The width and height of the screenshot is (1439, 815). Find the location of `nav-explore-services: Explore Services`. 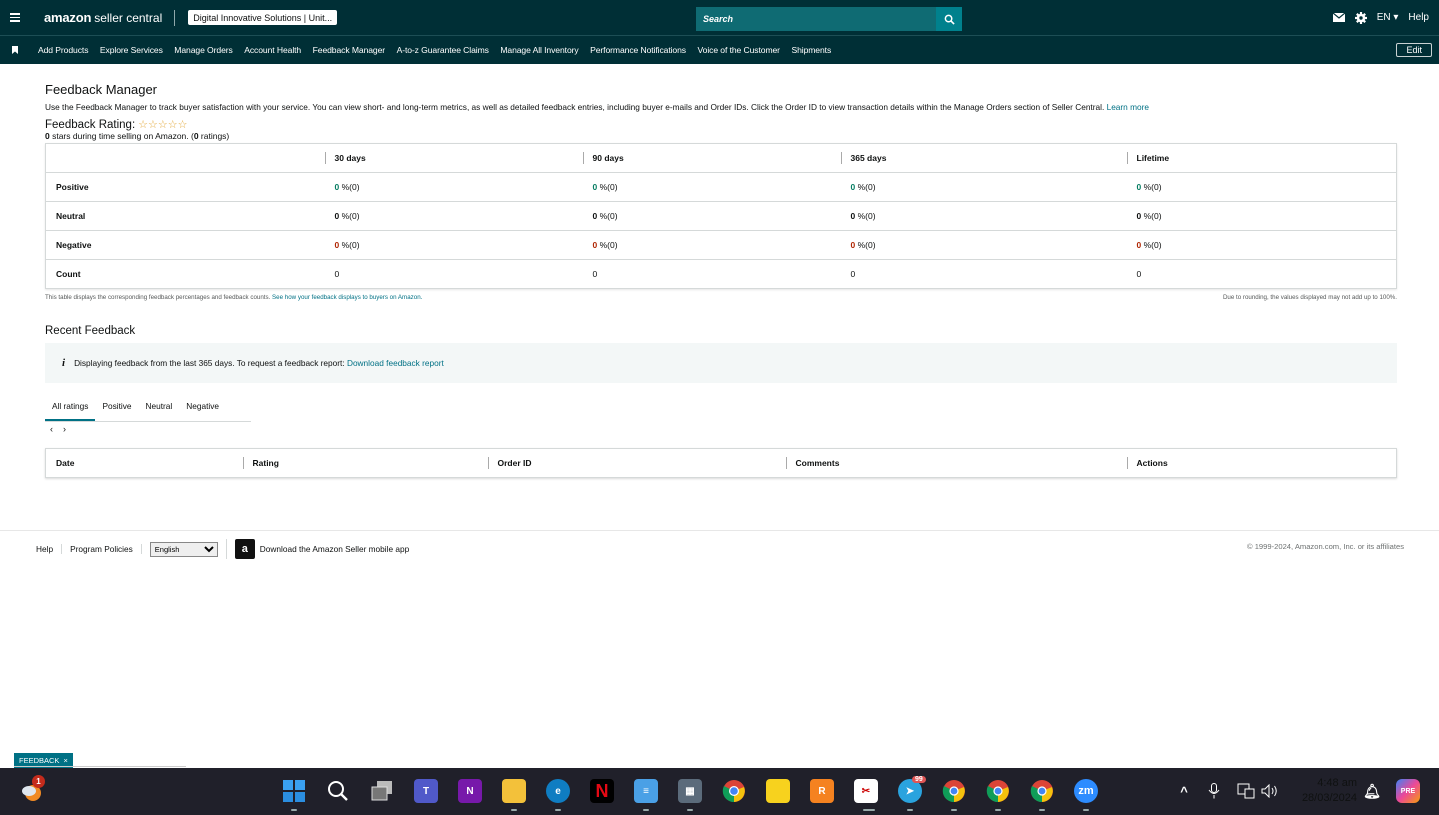

nav-explore-services: Explore Services is located at coordinates (131, 50).